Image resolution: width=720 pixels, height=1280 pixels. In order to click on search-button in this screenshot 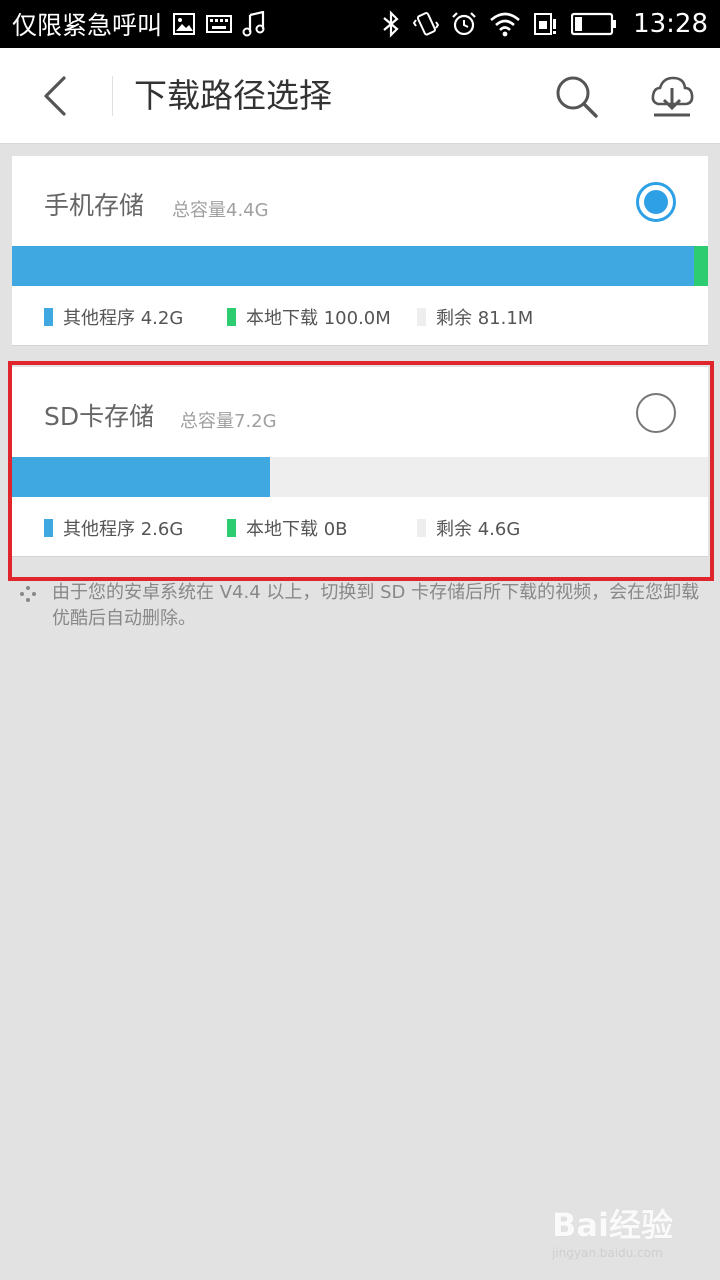, I will do `click(577, 97)`.